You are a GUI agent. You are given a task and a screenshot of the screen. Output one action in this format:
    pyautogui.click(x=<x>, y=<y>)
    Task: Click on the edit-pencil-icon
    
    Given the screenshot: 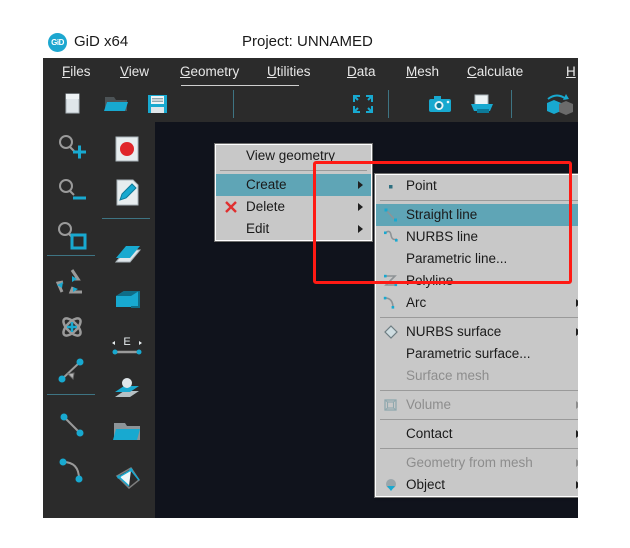 What is the action you would take?
    pyautogui.click(x=127, y=193)
    